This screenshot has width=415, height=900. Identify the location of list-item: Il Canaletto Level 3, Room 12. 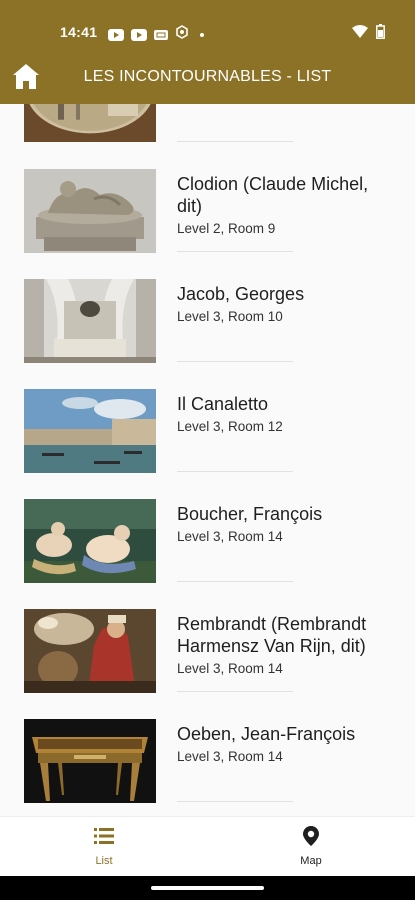
(207, 417).